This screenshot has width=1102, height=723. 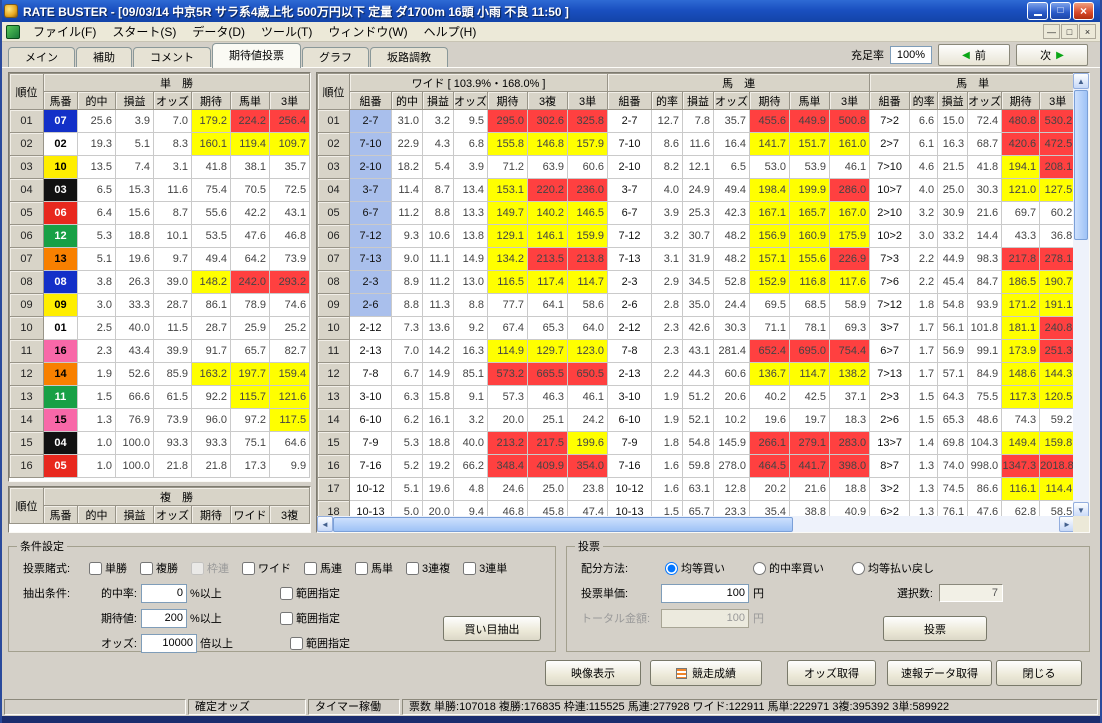 What do you see at coordinates (325, 524) in the screenshot?
I see `scroll-left-button: ◄` at bounding box center [325, 524].